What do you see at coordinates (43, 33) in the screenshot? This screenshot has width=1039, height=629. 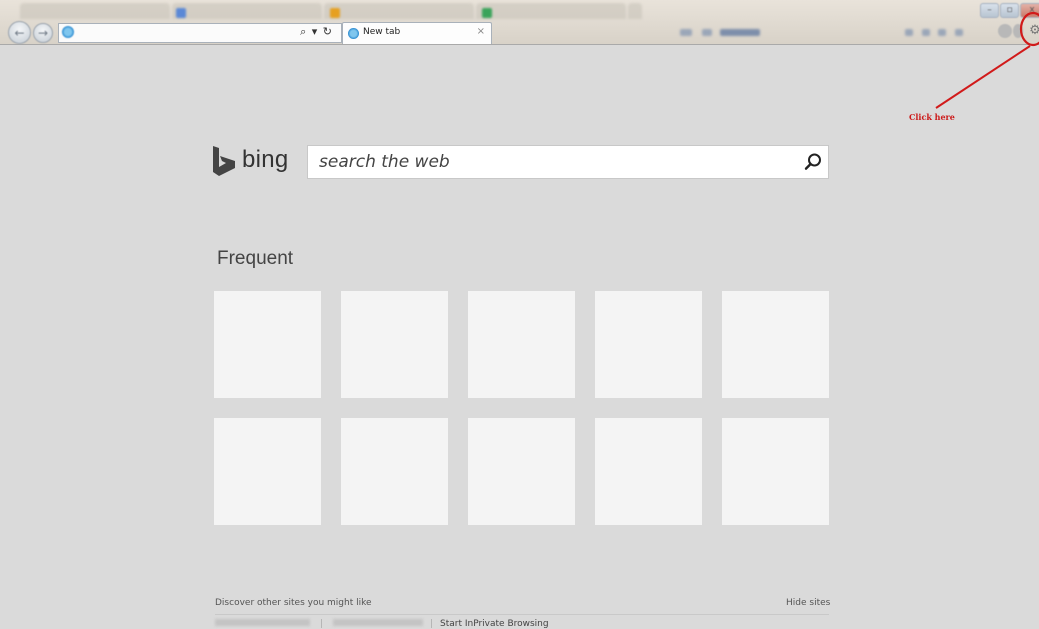 I see `forward-arrow-icon: →` at bounding box center [43, 33].